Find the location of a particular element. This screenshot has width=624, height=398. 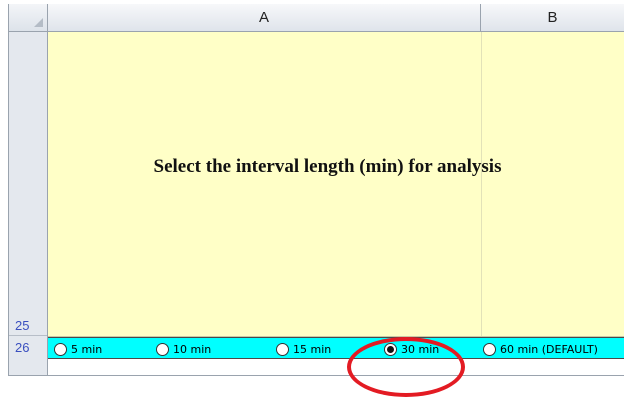

column-divider is located at coordinates (481, 184).